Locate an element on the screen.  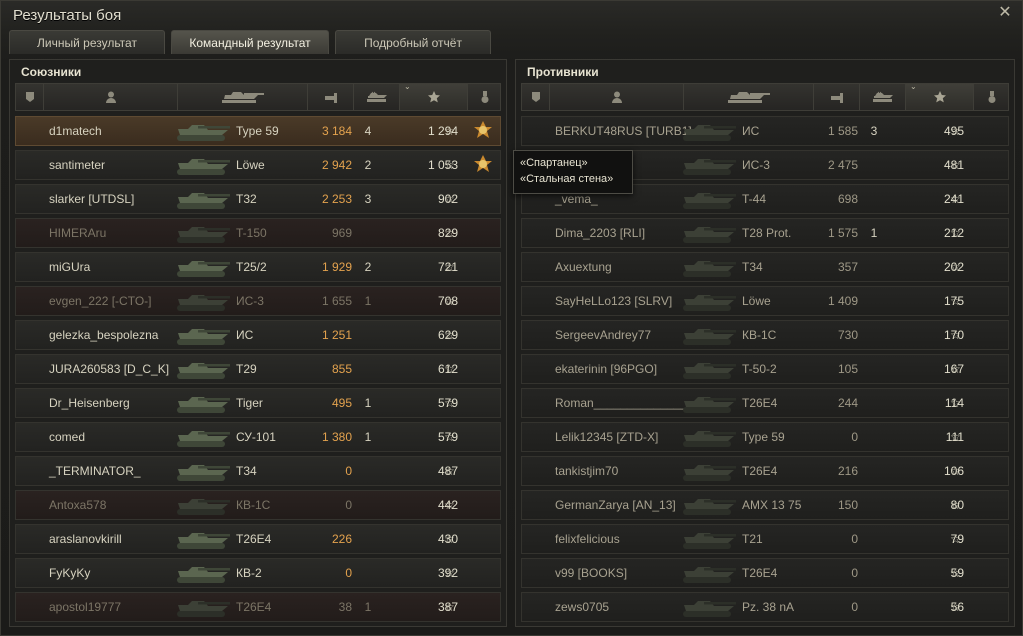
tank-name: Löwe is located at coordinates (250, 165).